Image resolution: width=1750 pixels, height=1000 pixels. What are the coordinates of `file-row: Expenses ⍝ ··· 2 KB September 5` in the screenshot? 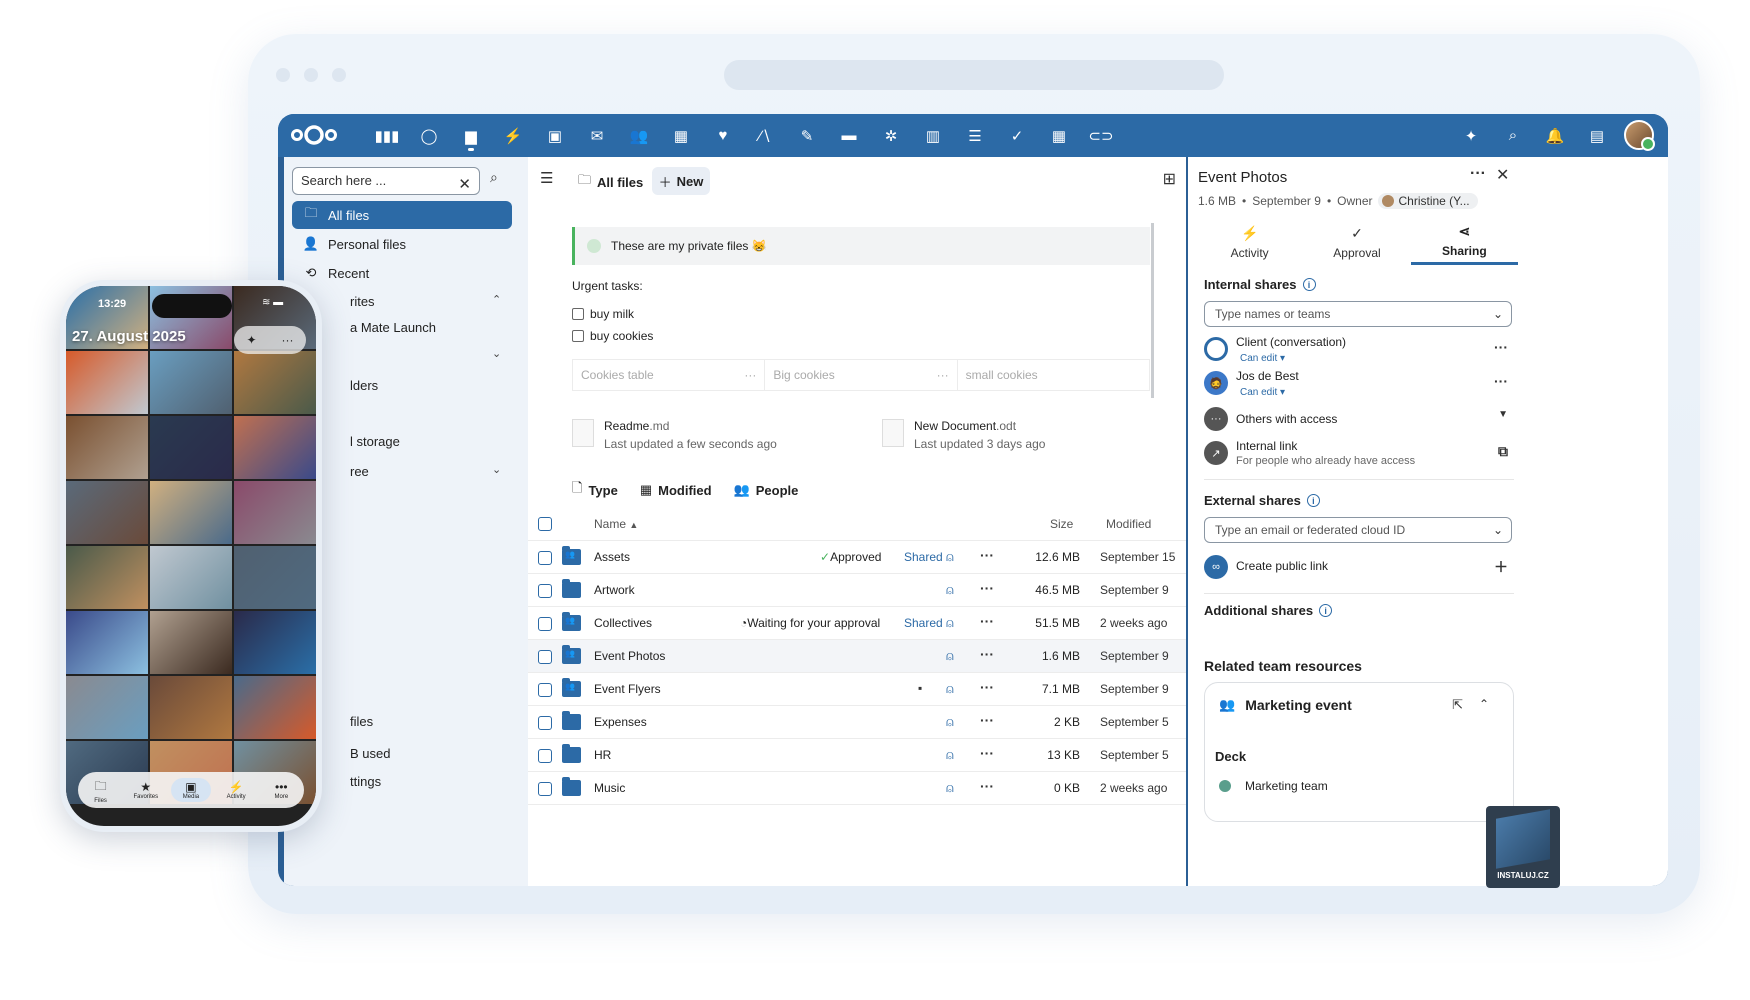 It's located at (857, 722).